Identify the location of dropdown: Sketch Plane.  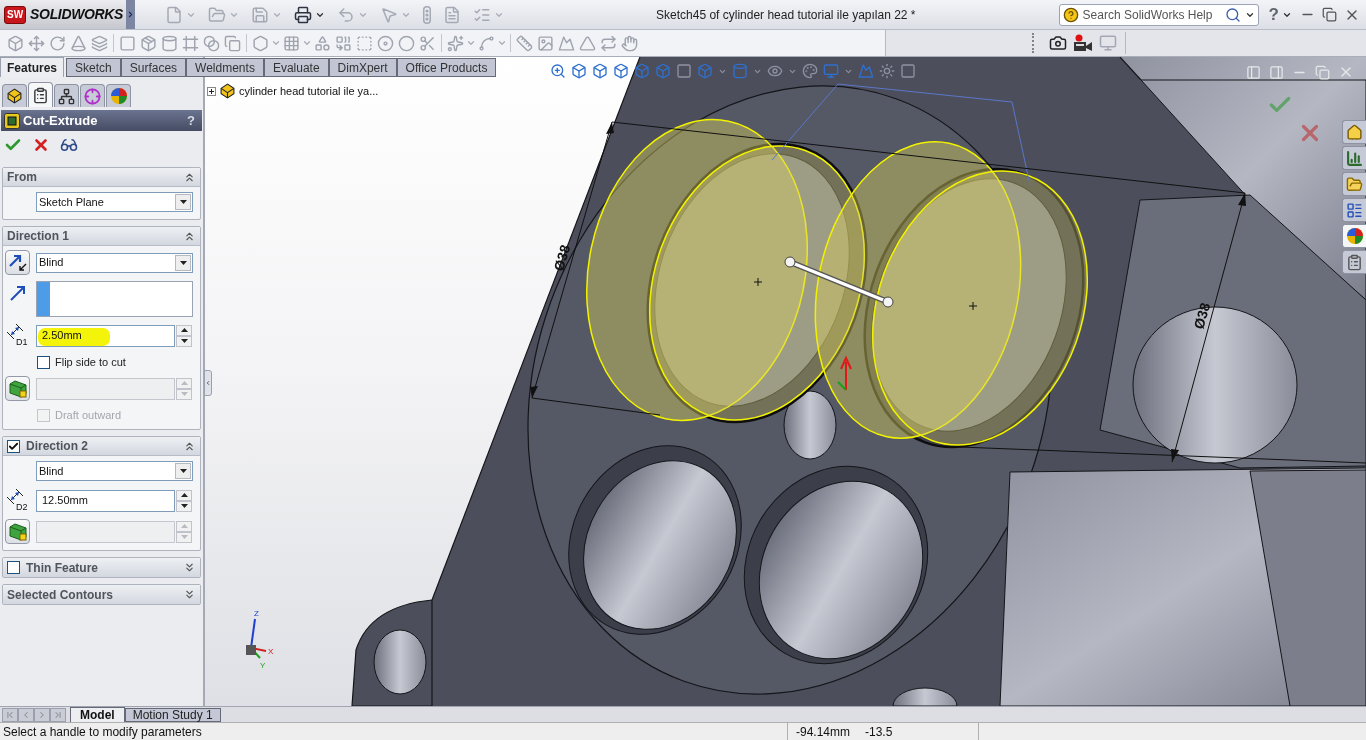
(114, 202).